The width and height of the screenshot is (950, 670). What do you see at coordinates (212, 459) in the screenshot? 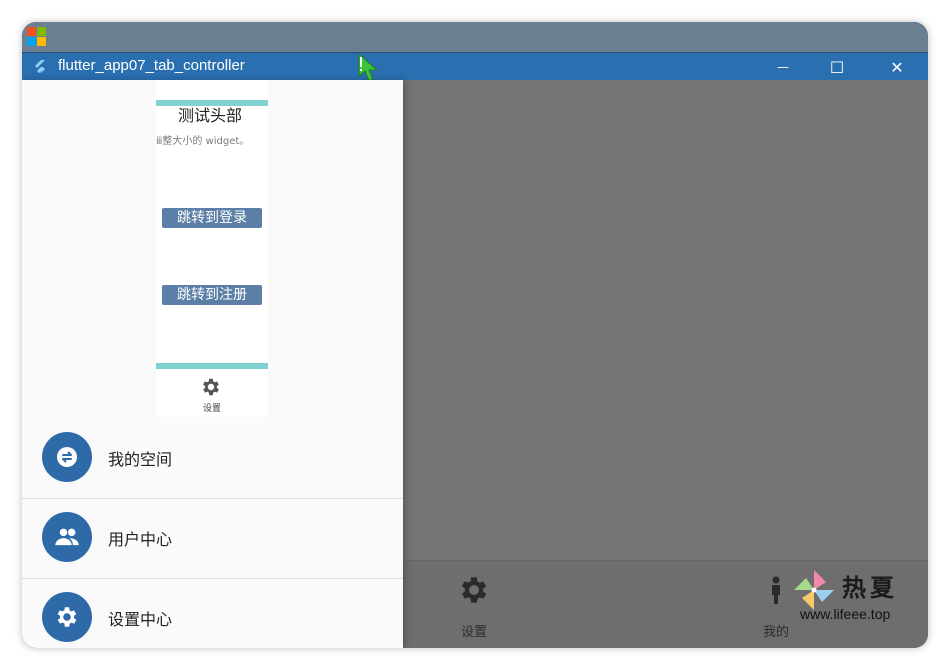
I see `drawer-item-my-space: 我的空间` at bounding box center [212, 459].